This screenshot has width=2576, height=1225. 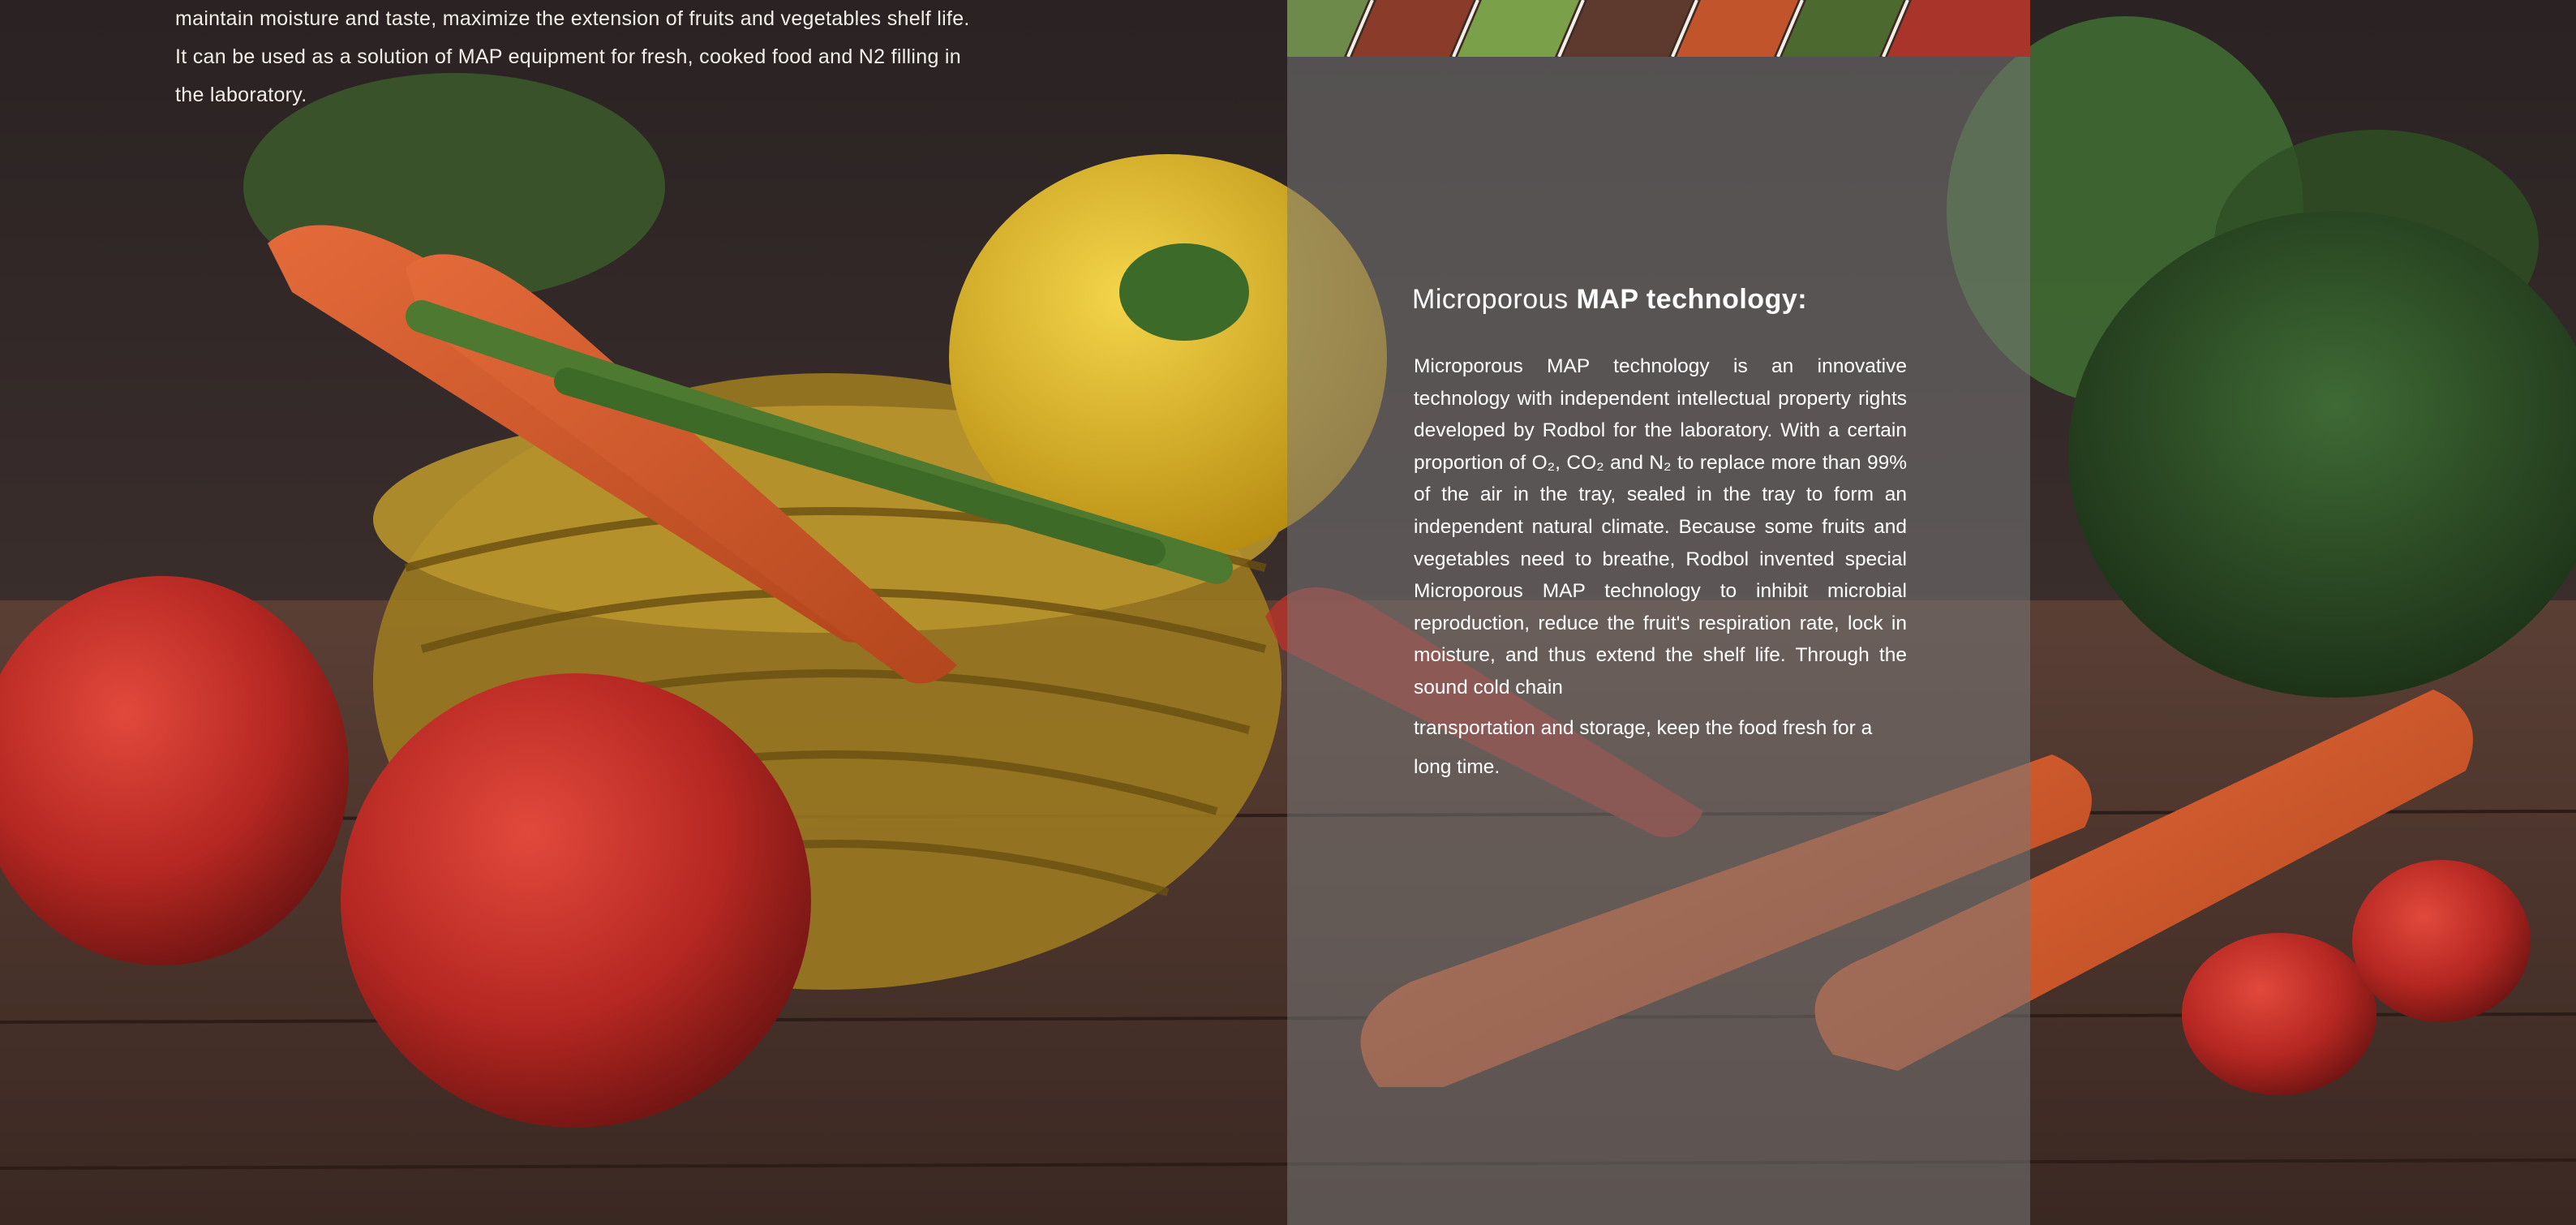 I want to click on panel-title-light: Microporous, so click(x=1494, y=299).